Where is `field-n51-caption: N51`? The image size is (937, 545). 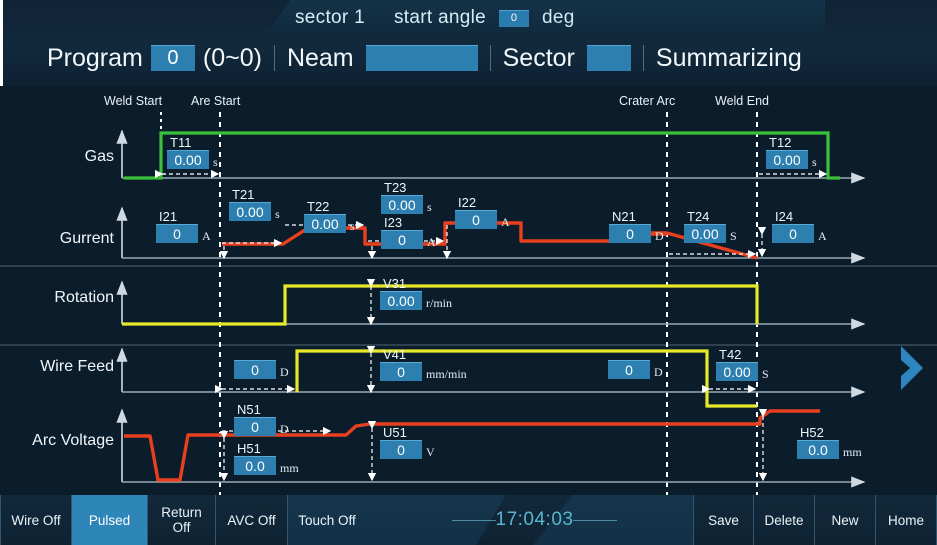
field-n51-caption: N51 is located at coordinates (249, 409).